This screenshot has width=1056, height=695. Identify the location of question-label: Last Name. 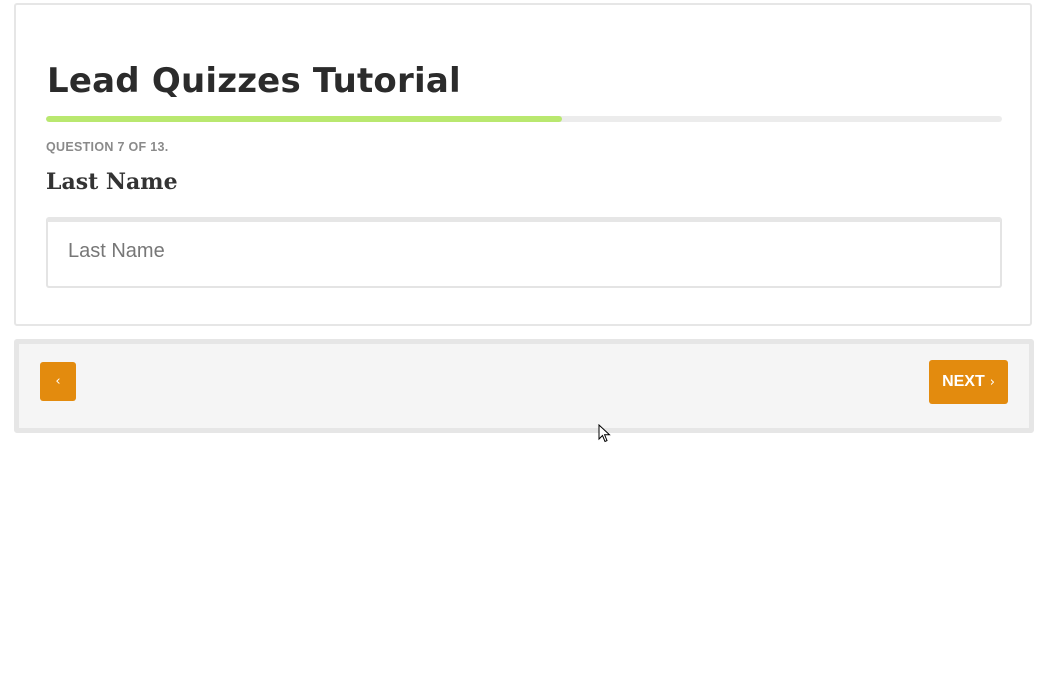
(112, 182).